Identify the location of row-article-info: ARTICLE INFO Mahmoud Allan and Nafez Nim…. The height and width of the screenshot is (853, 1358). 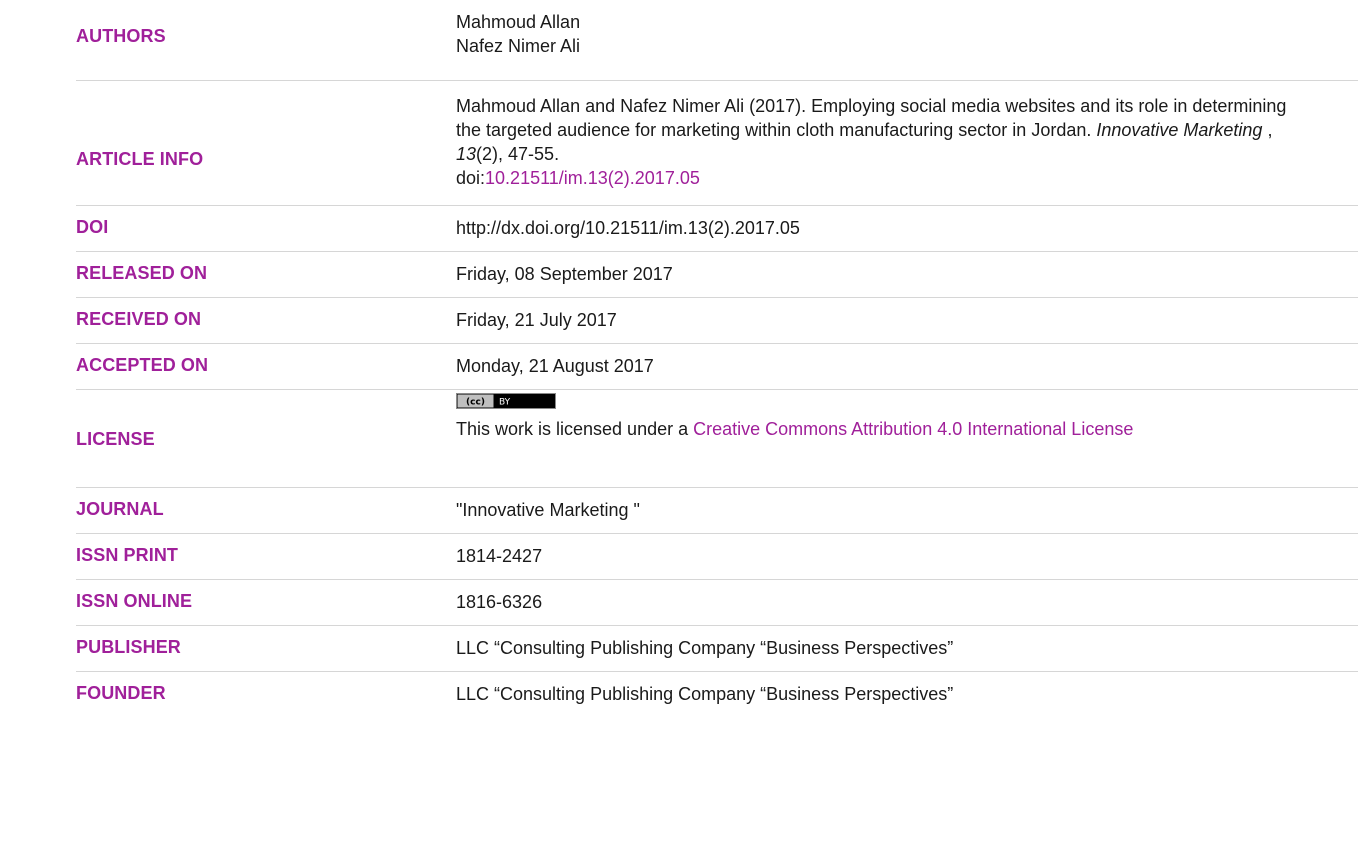
(717, 143).